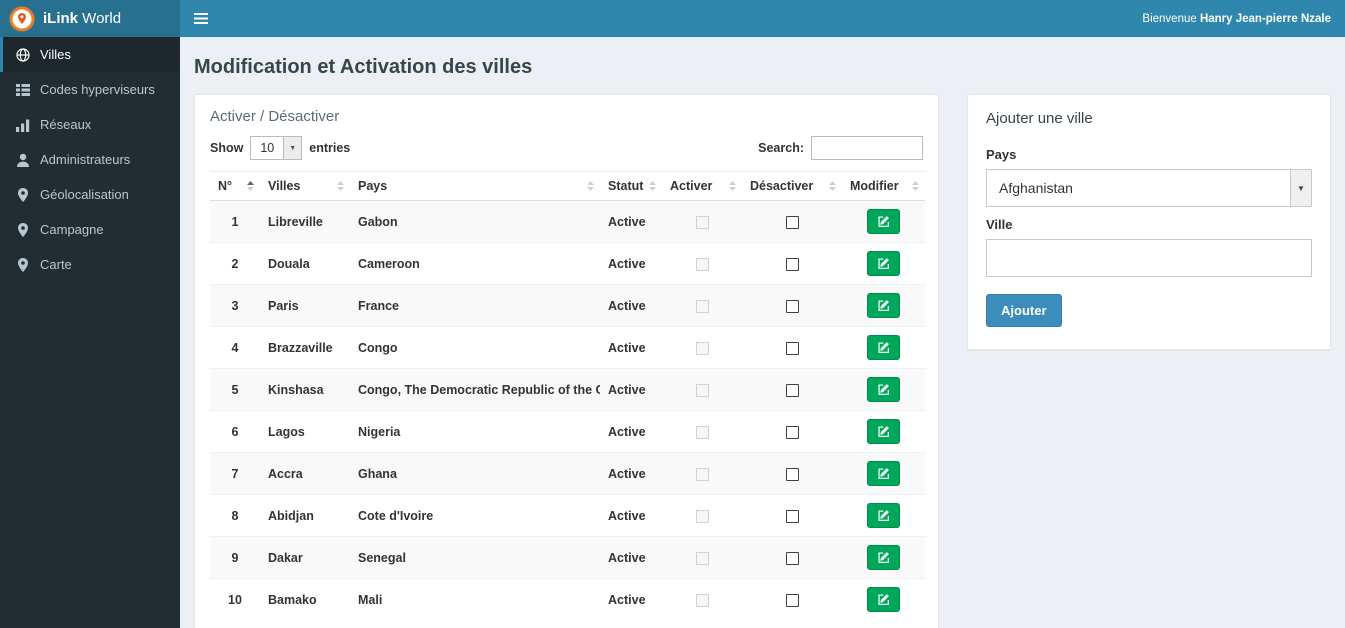 This screenshot has height=628, width=1345. I want to click on cell-pays: Cote d'Ivoire, so click(475, 515).